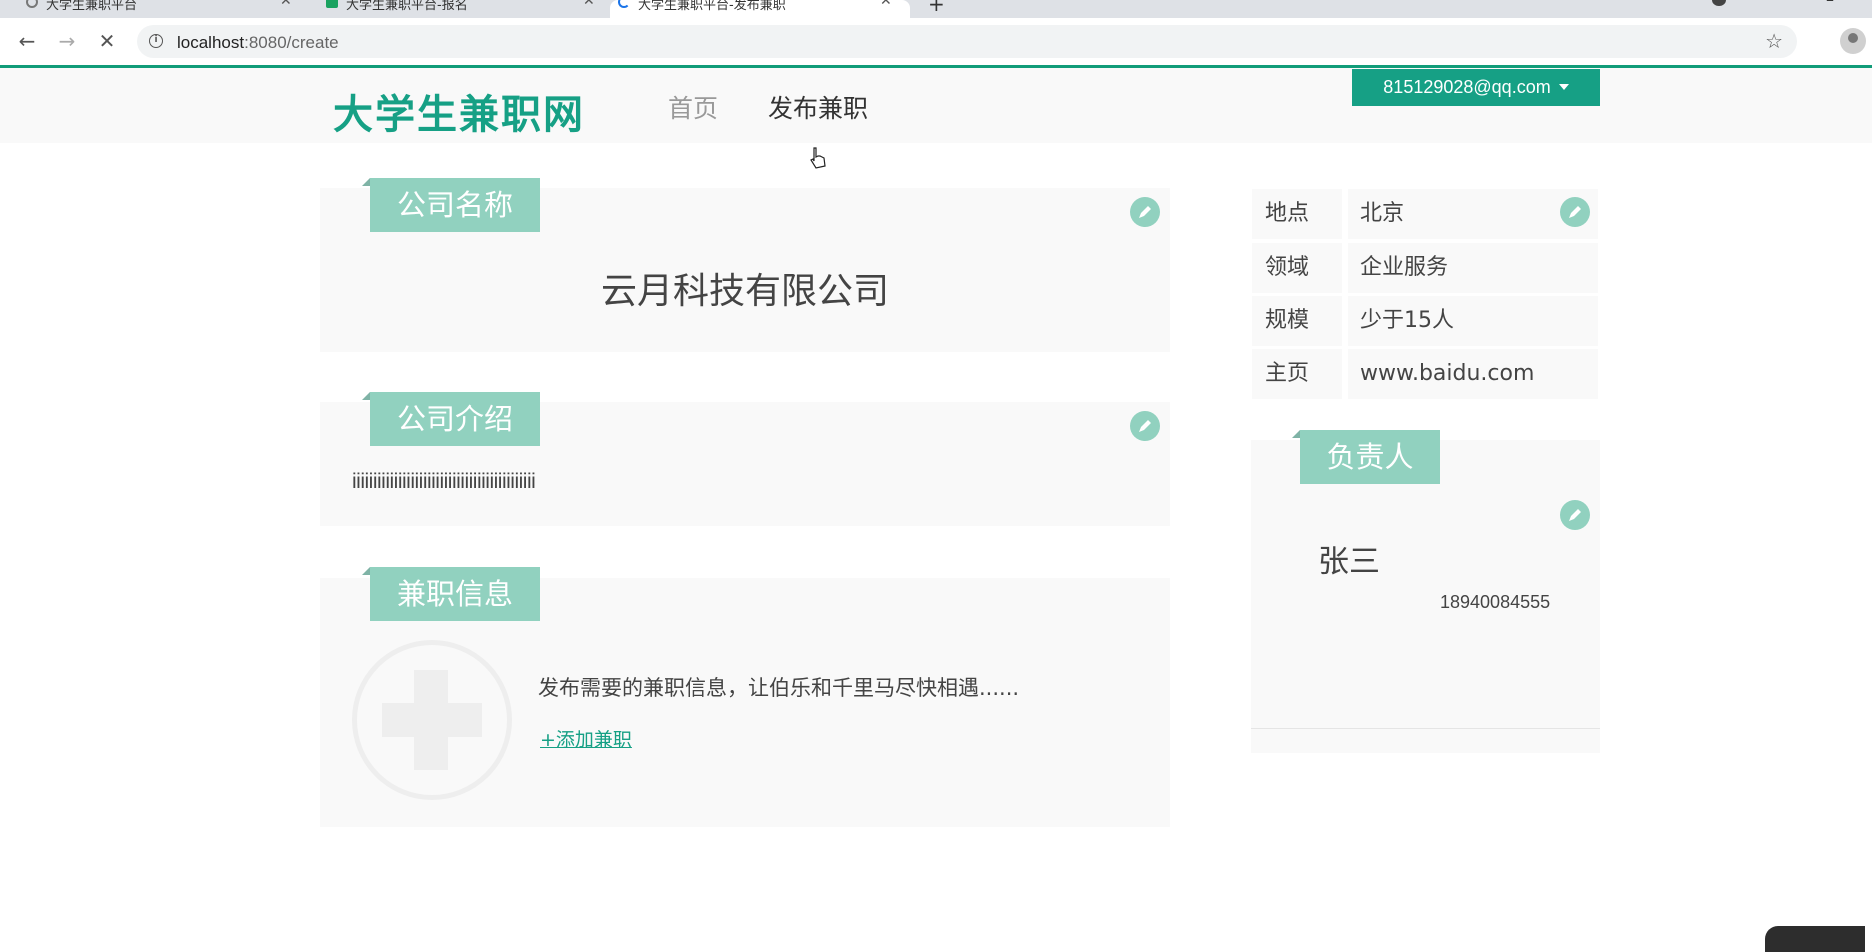  Describe the element at coordinates (1495, 602) in the screenshot. I see `contact-phone: 18940084555` at that location.